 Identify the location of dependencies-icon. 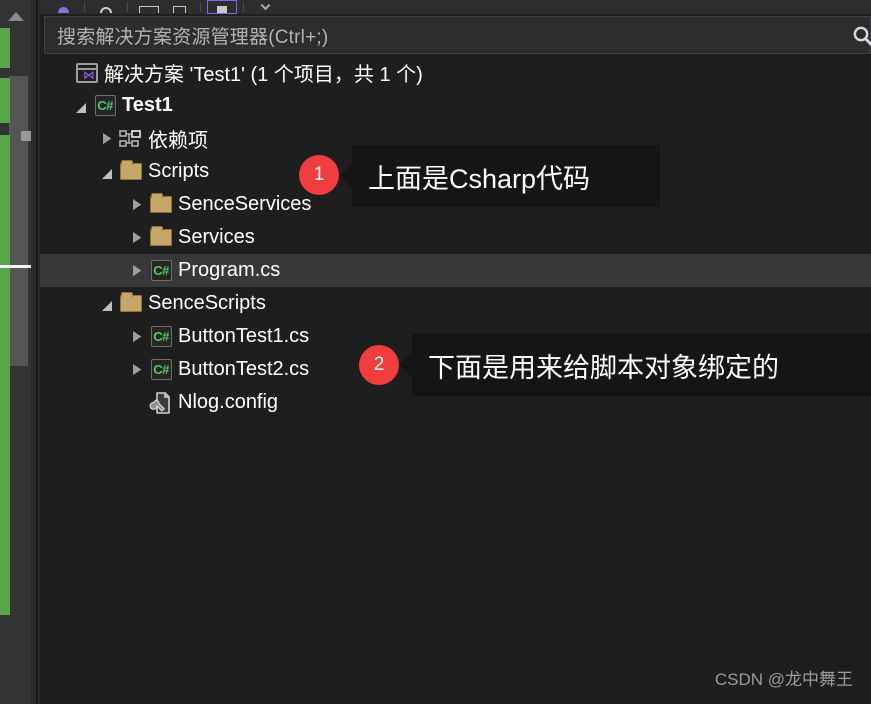
(131, 139).